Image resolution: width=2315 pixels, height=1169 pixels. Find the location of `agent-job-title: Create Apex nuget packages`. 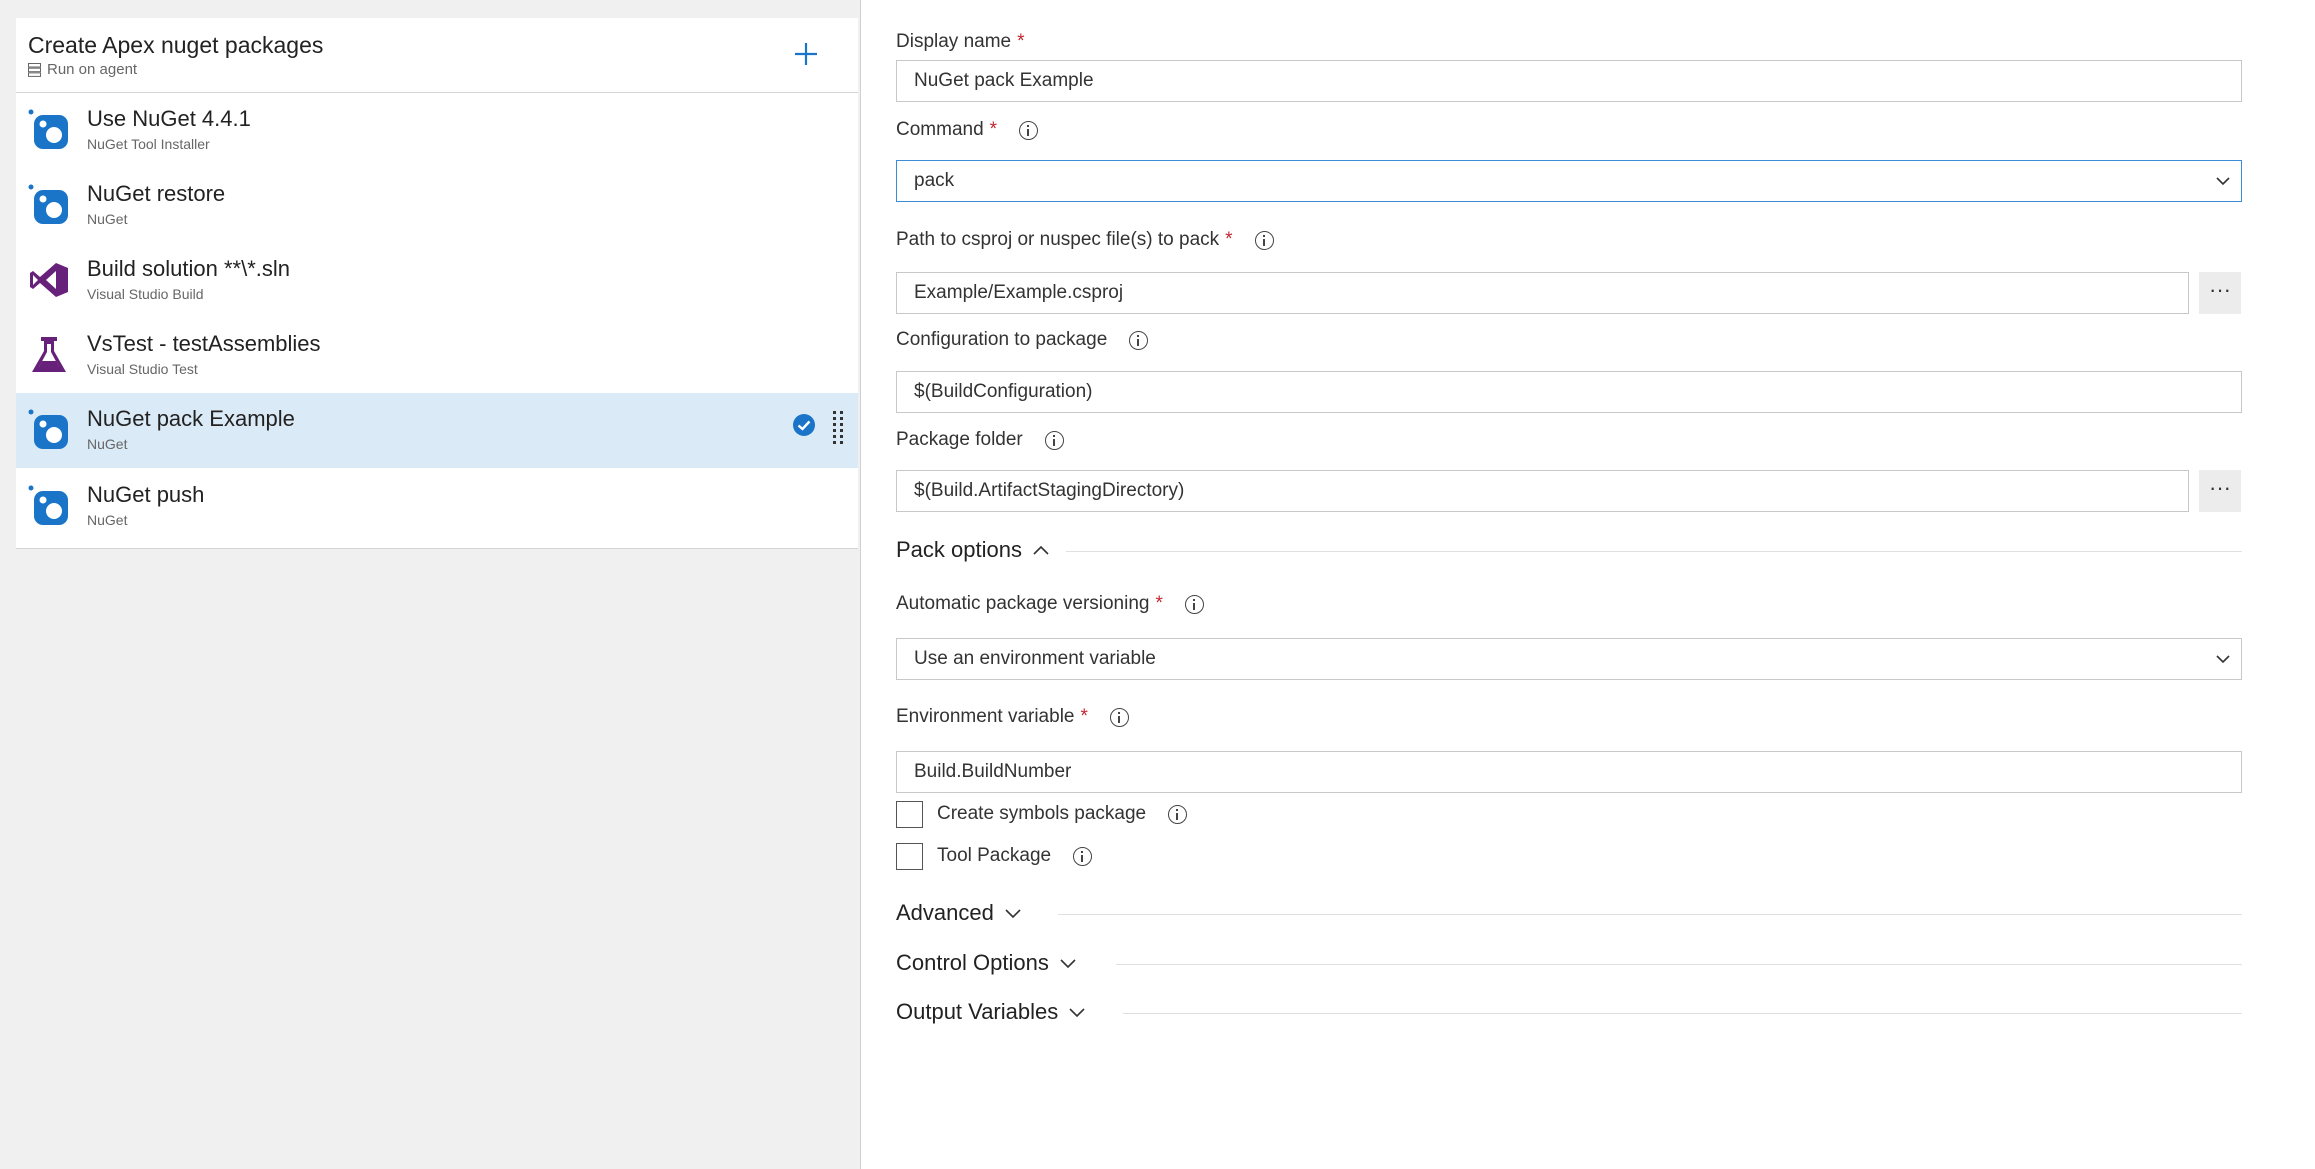

agent-job-title: Create Apex nuget packages is located at coordinates (176, 45).